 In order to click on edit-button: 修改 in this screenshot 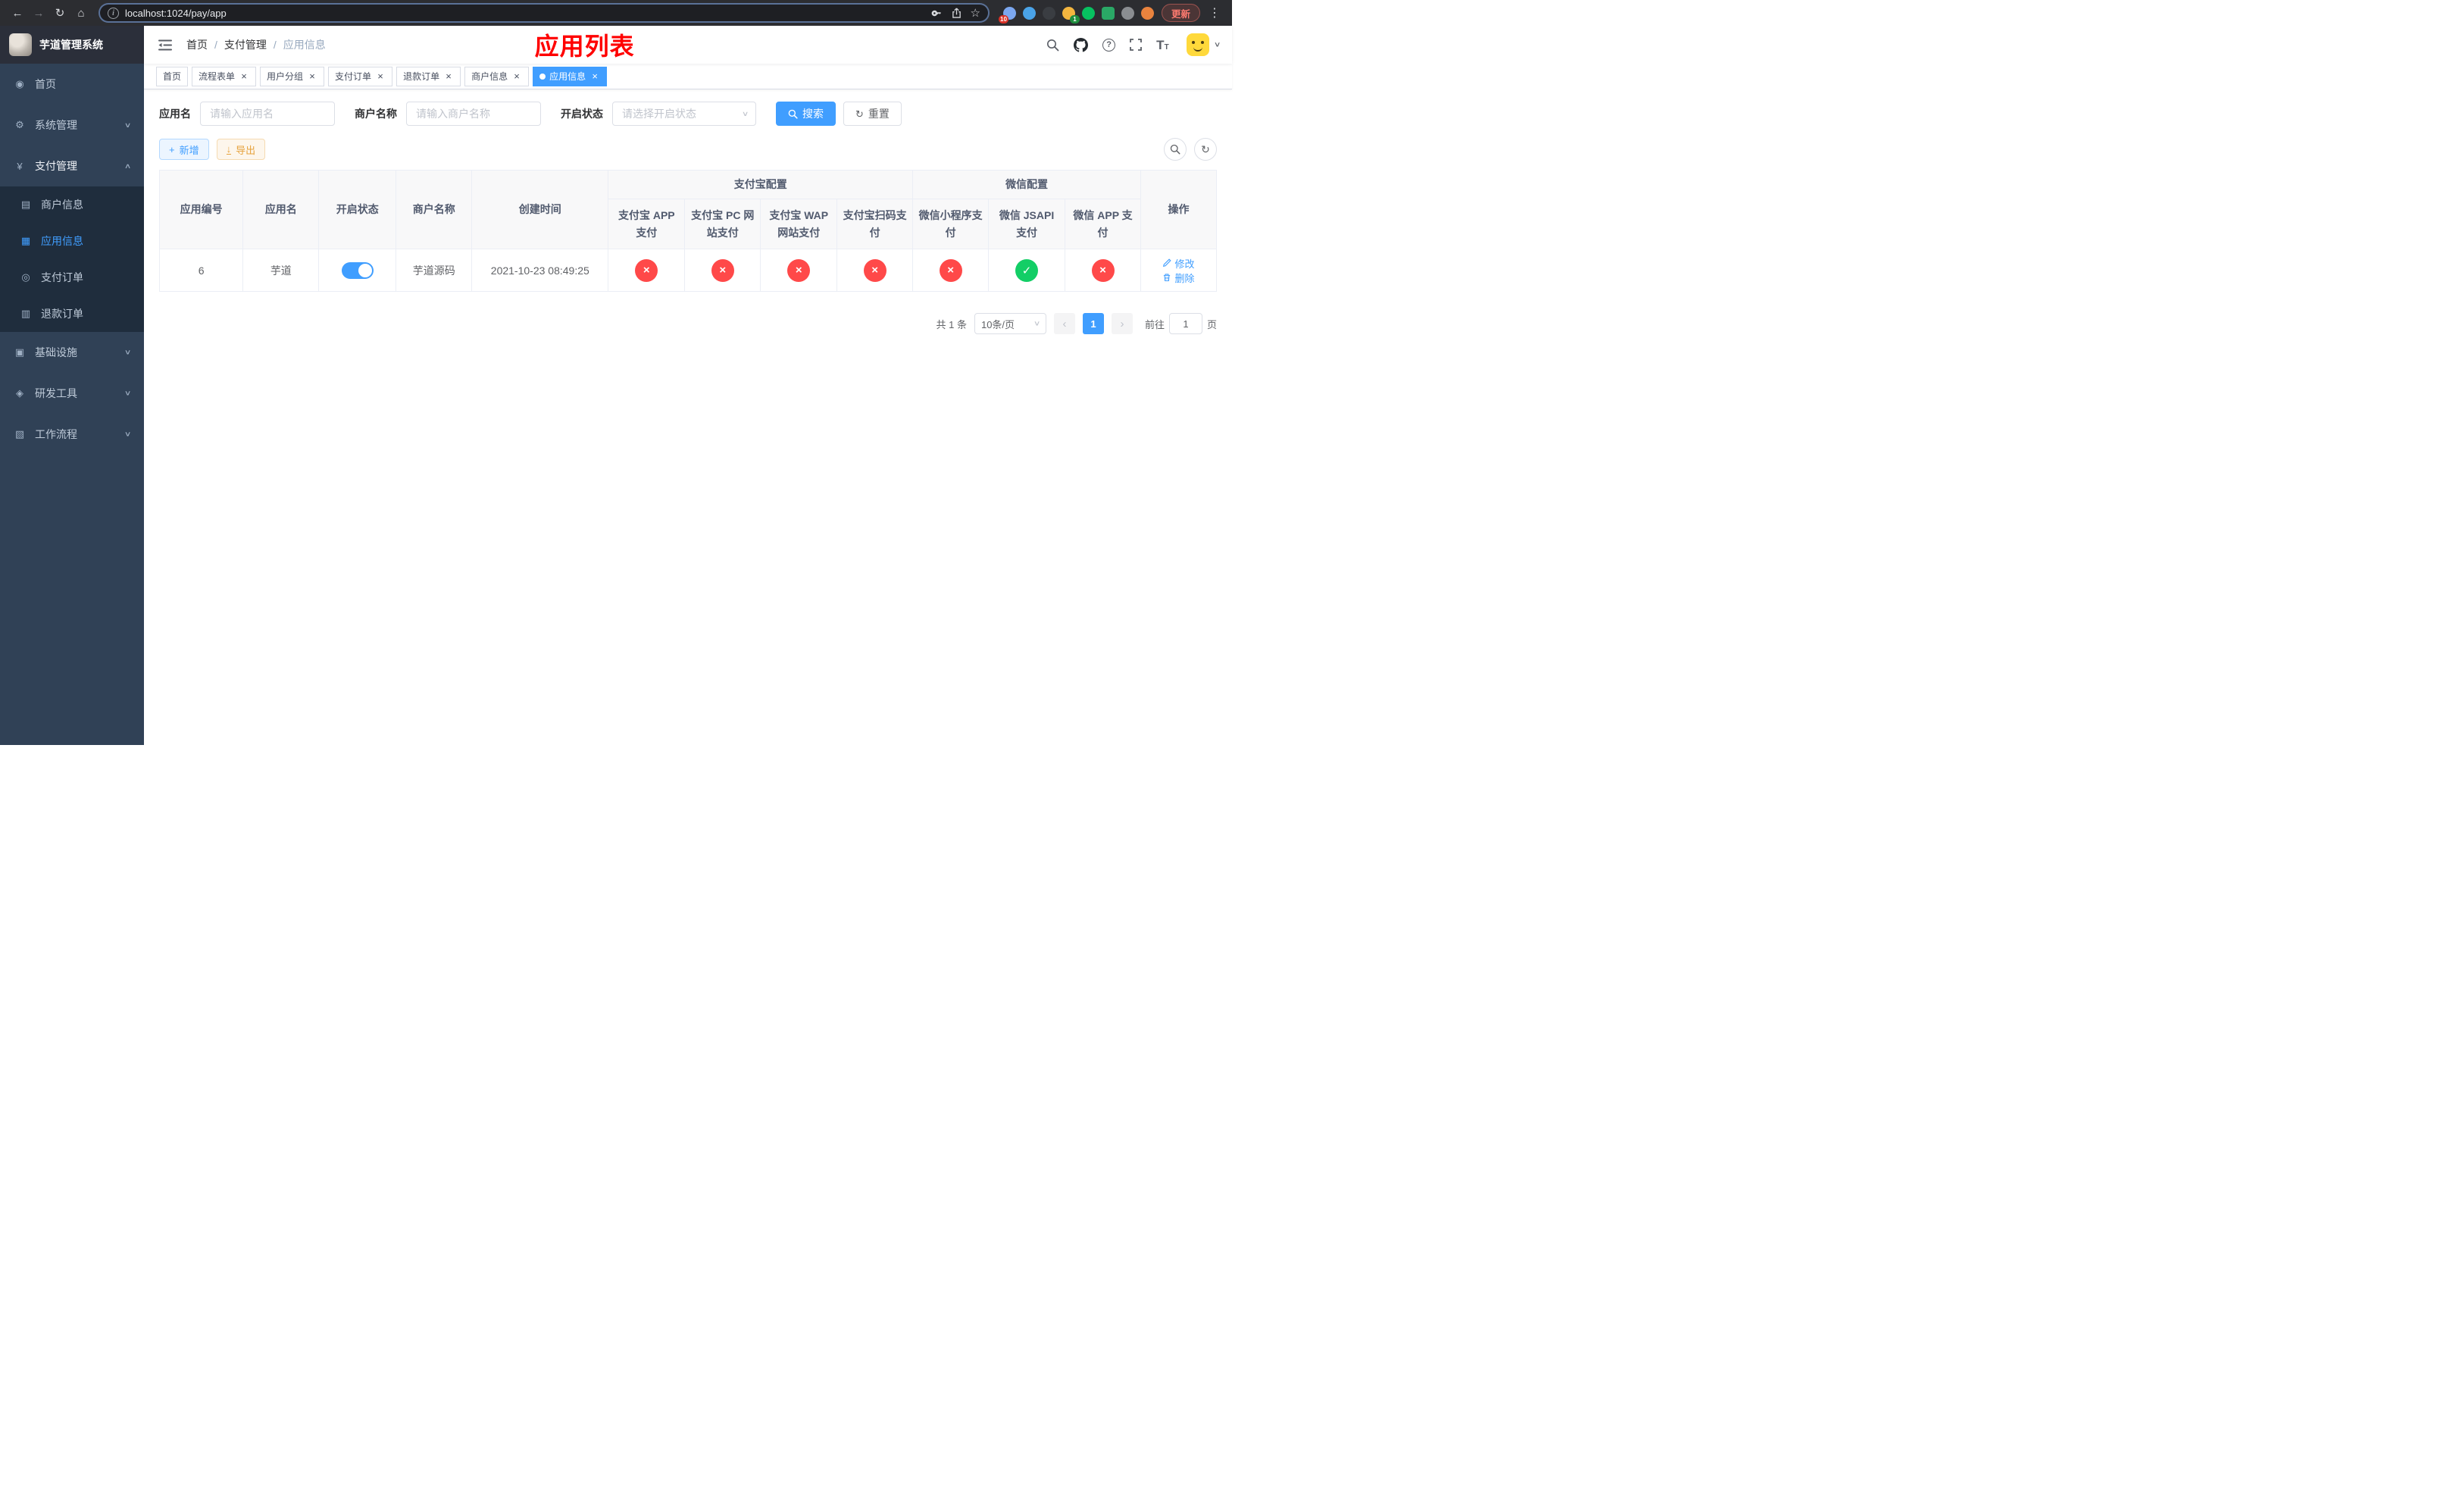, I will do `click(1178, 263)`.